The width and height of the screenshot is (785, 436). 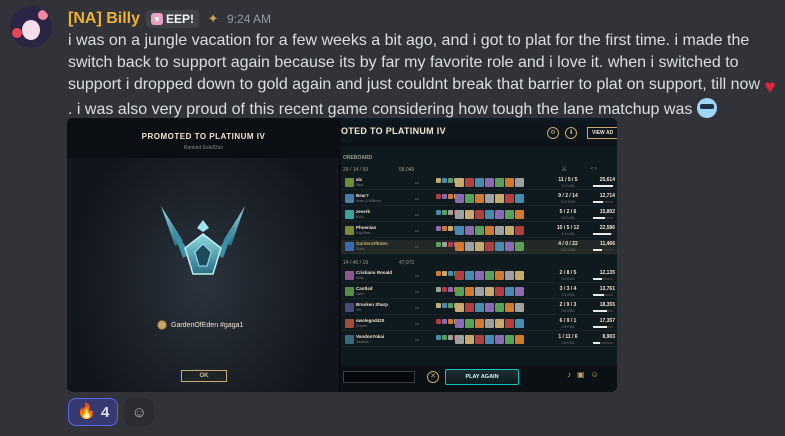 What do you see at coordinates (607, 180) in the screenshot?
I see `damage: 25,614` at bounding box center [607, 180].